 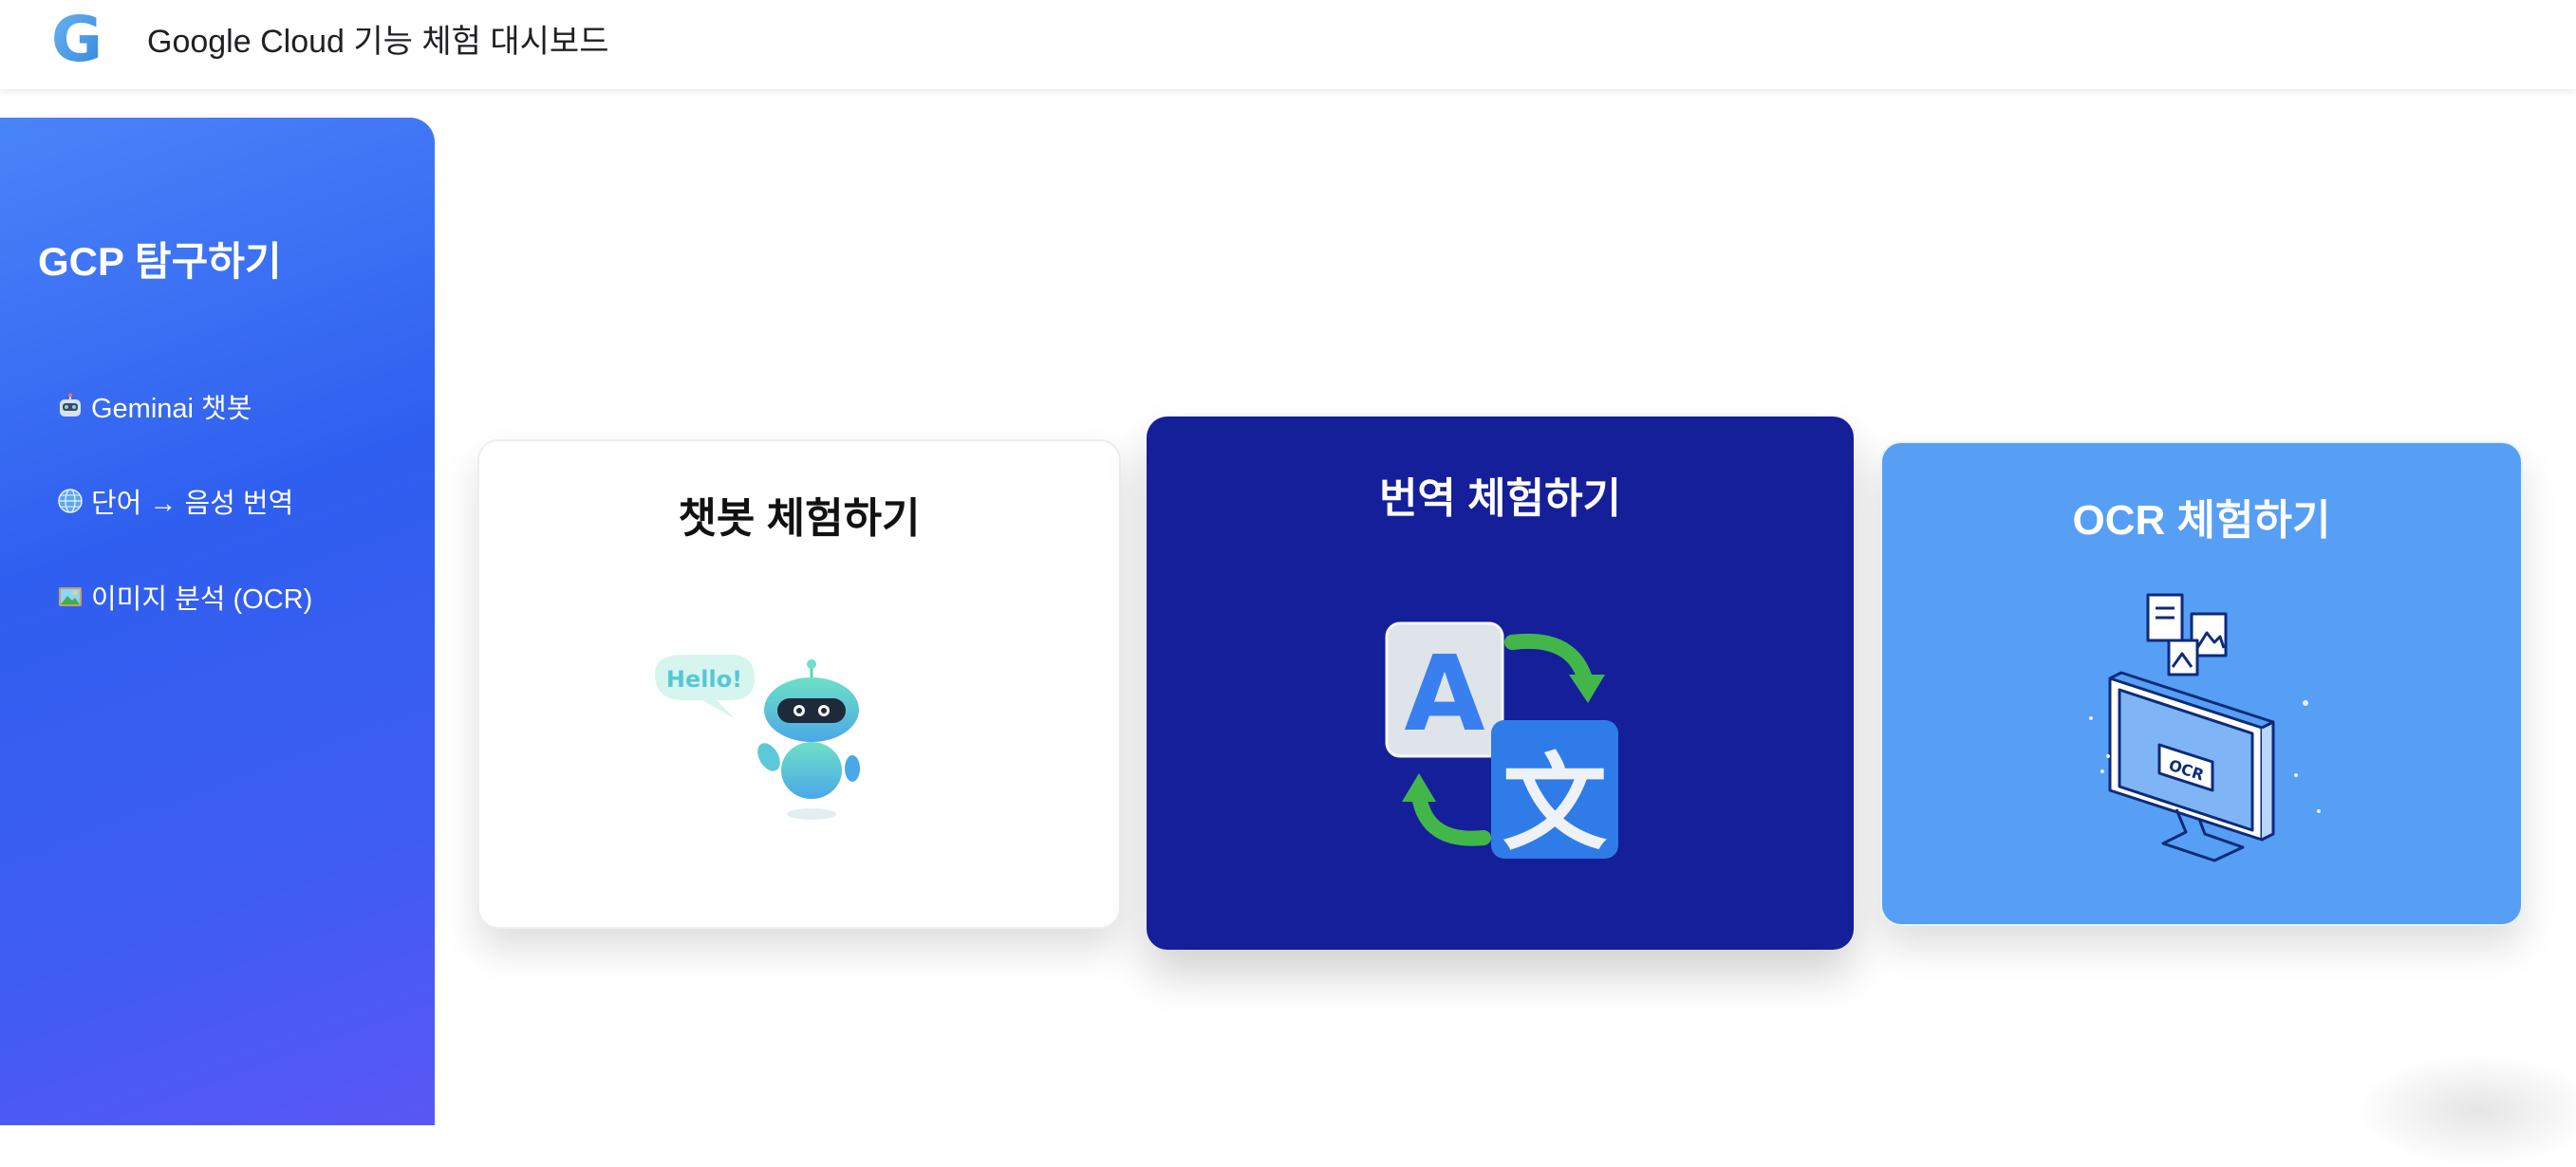 I want to click on globe-icon, so click(x=71, y=501).